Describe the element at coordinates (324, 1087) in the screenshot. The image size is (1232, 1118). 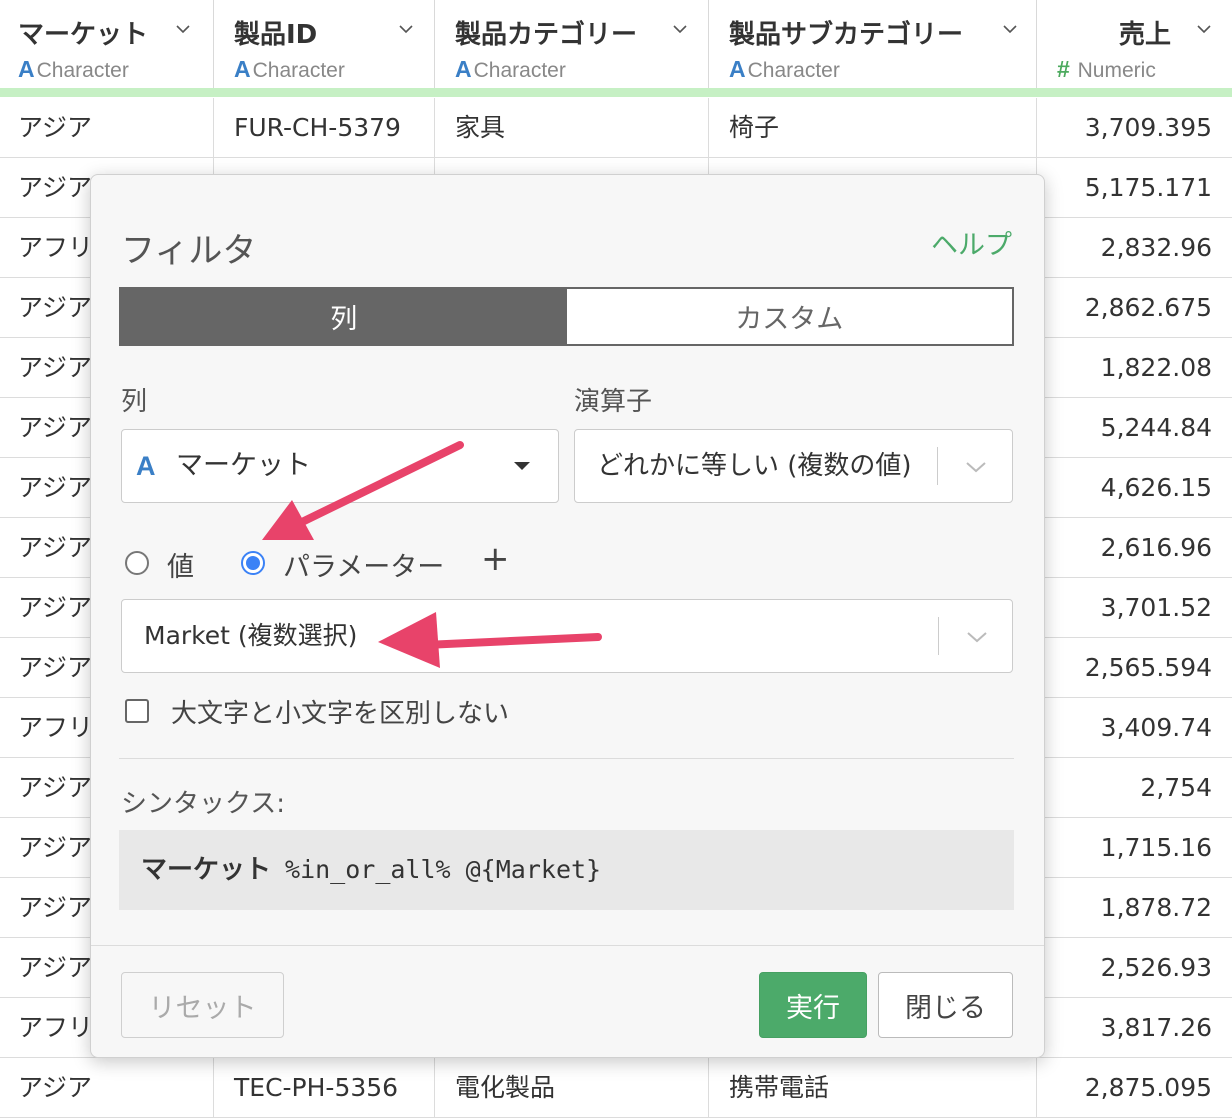
I see `table-cell: TEC-PH-5356` at that location.